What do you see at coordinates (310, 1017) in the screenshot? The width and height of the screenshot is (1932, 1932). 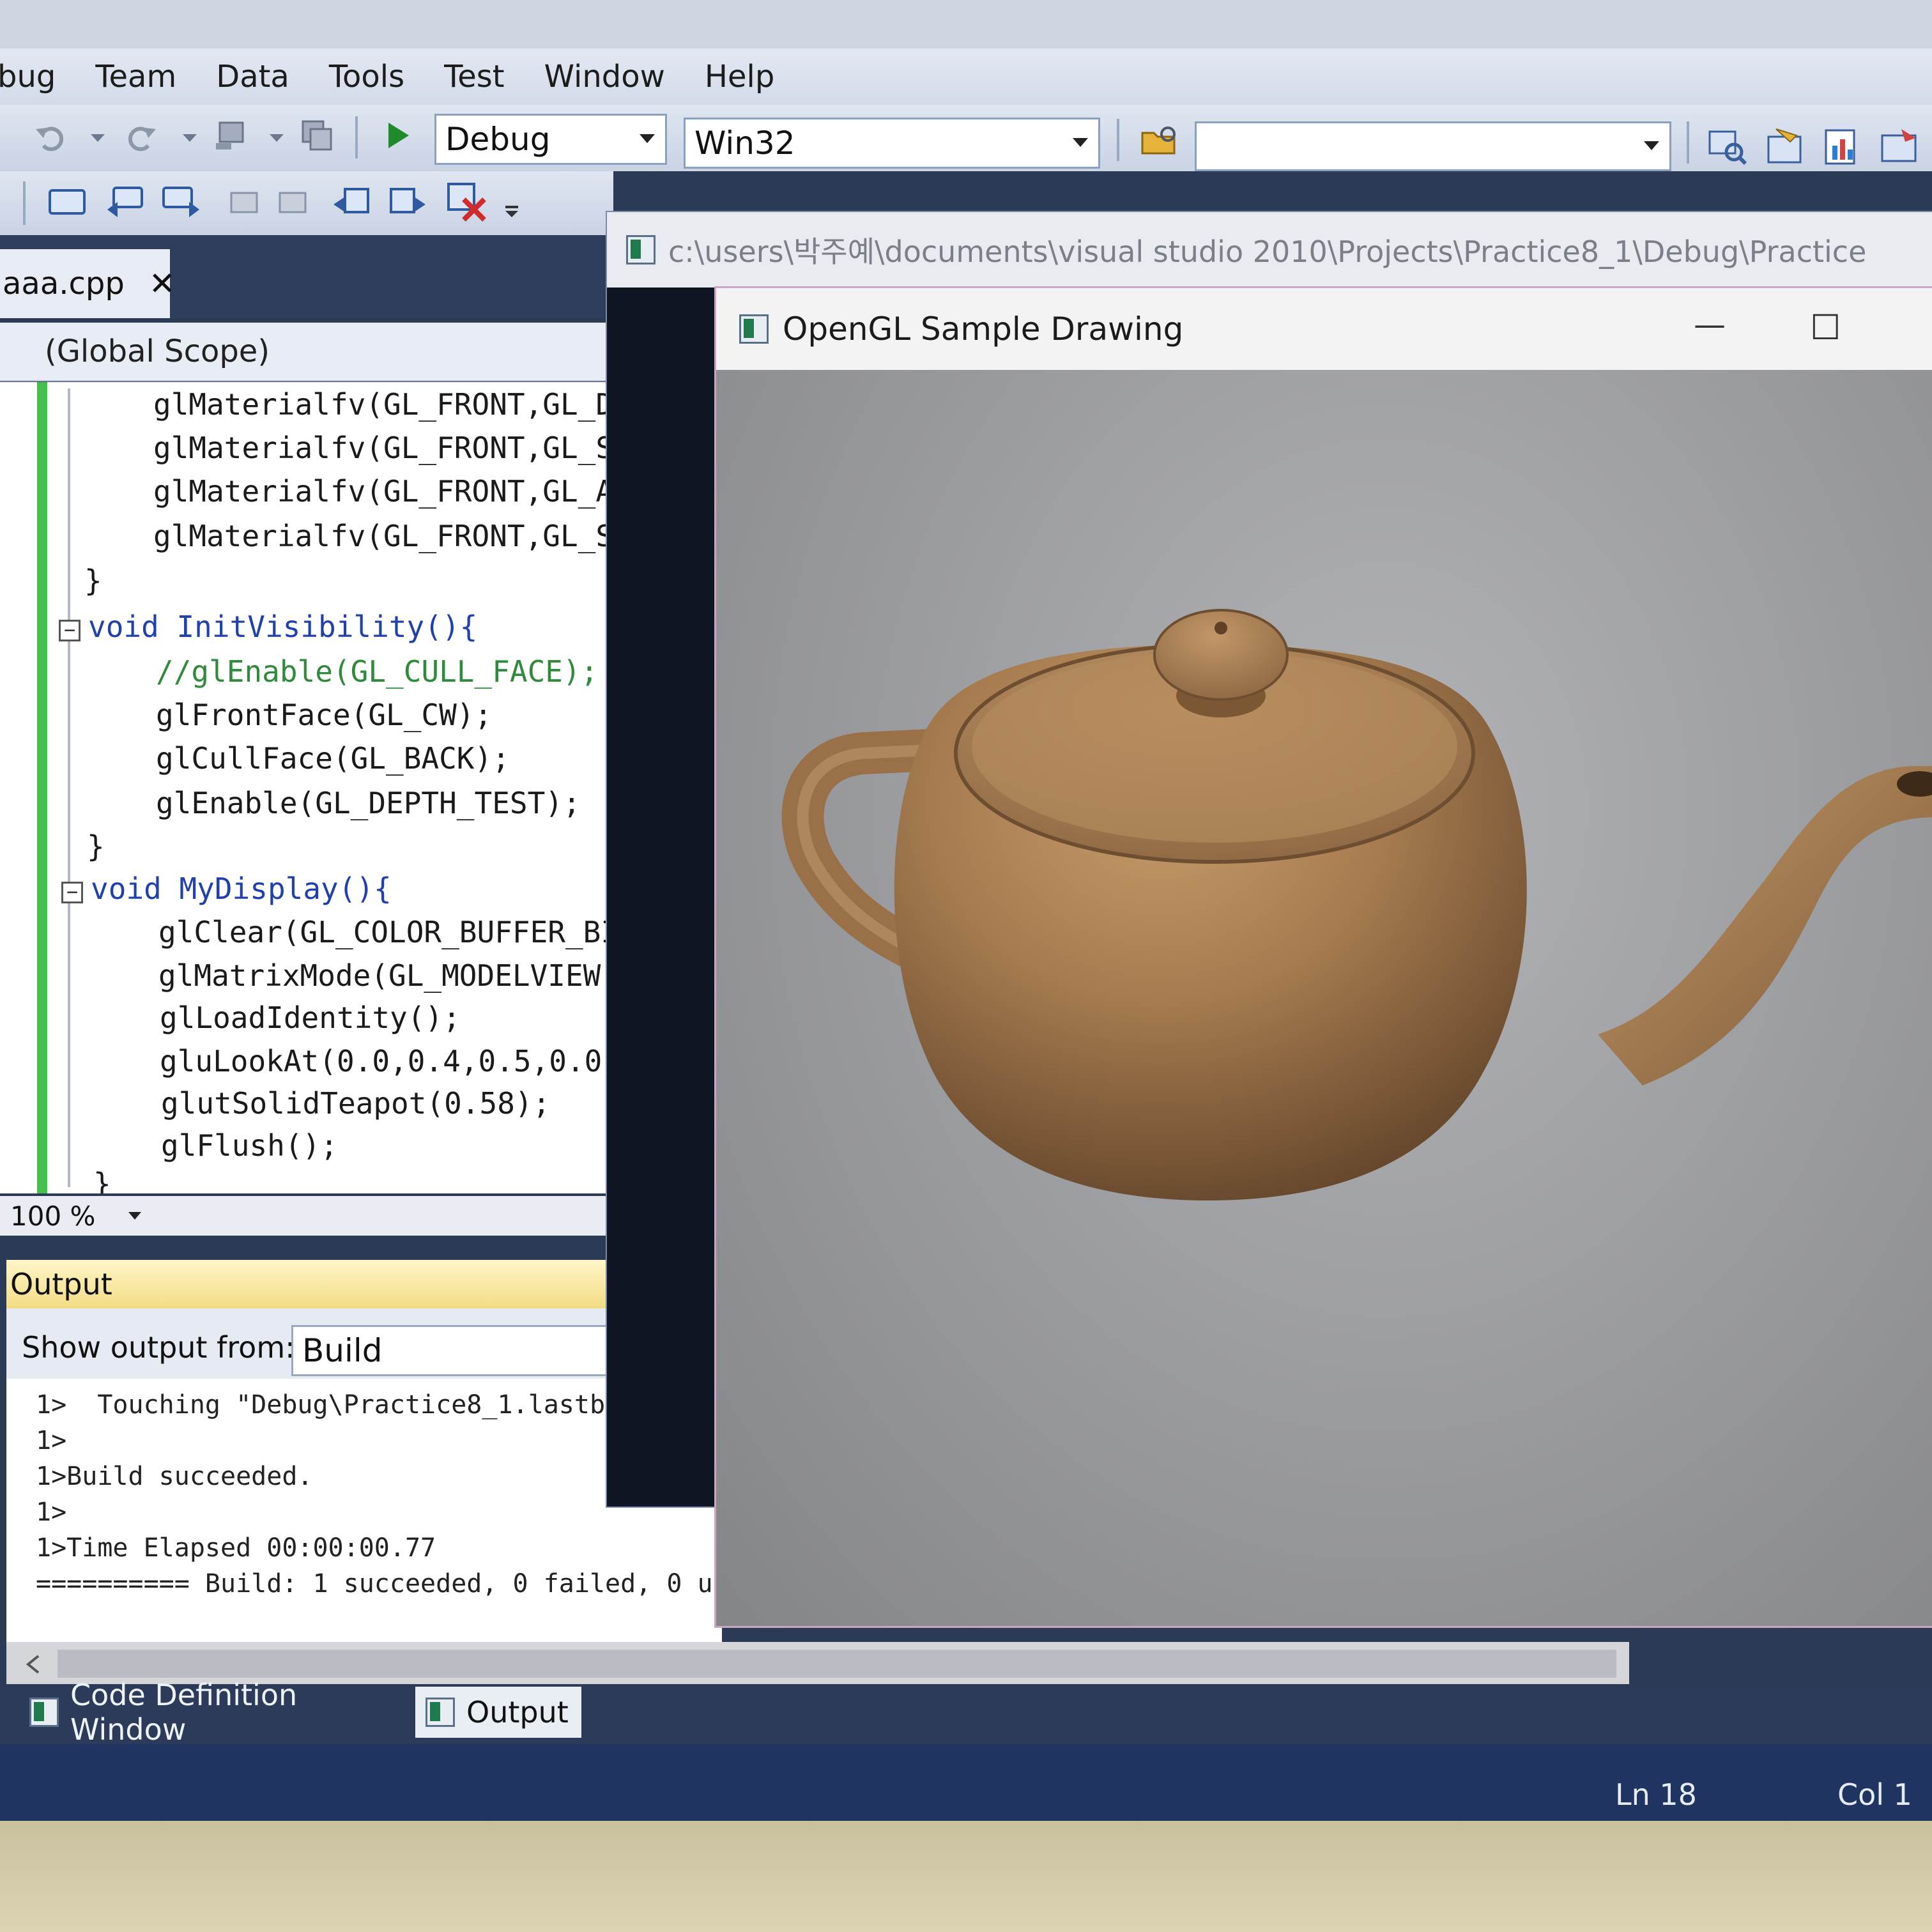 I see `code-line: glLoadIdentity();` at bounding box center [310, 1017].